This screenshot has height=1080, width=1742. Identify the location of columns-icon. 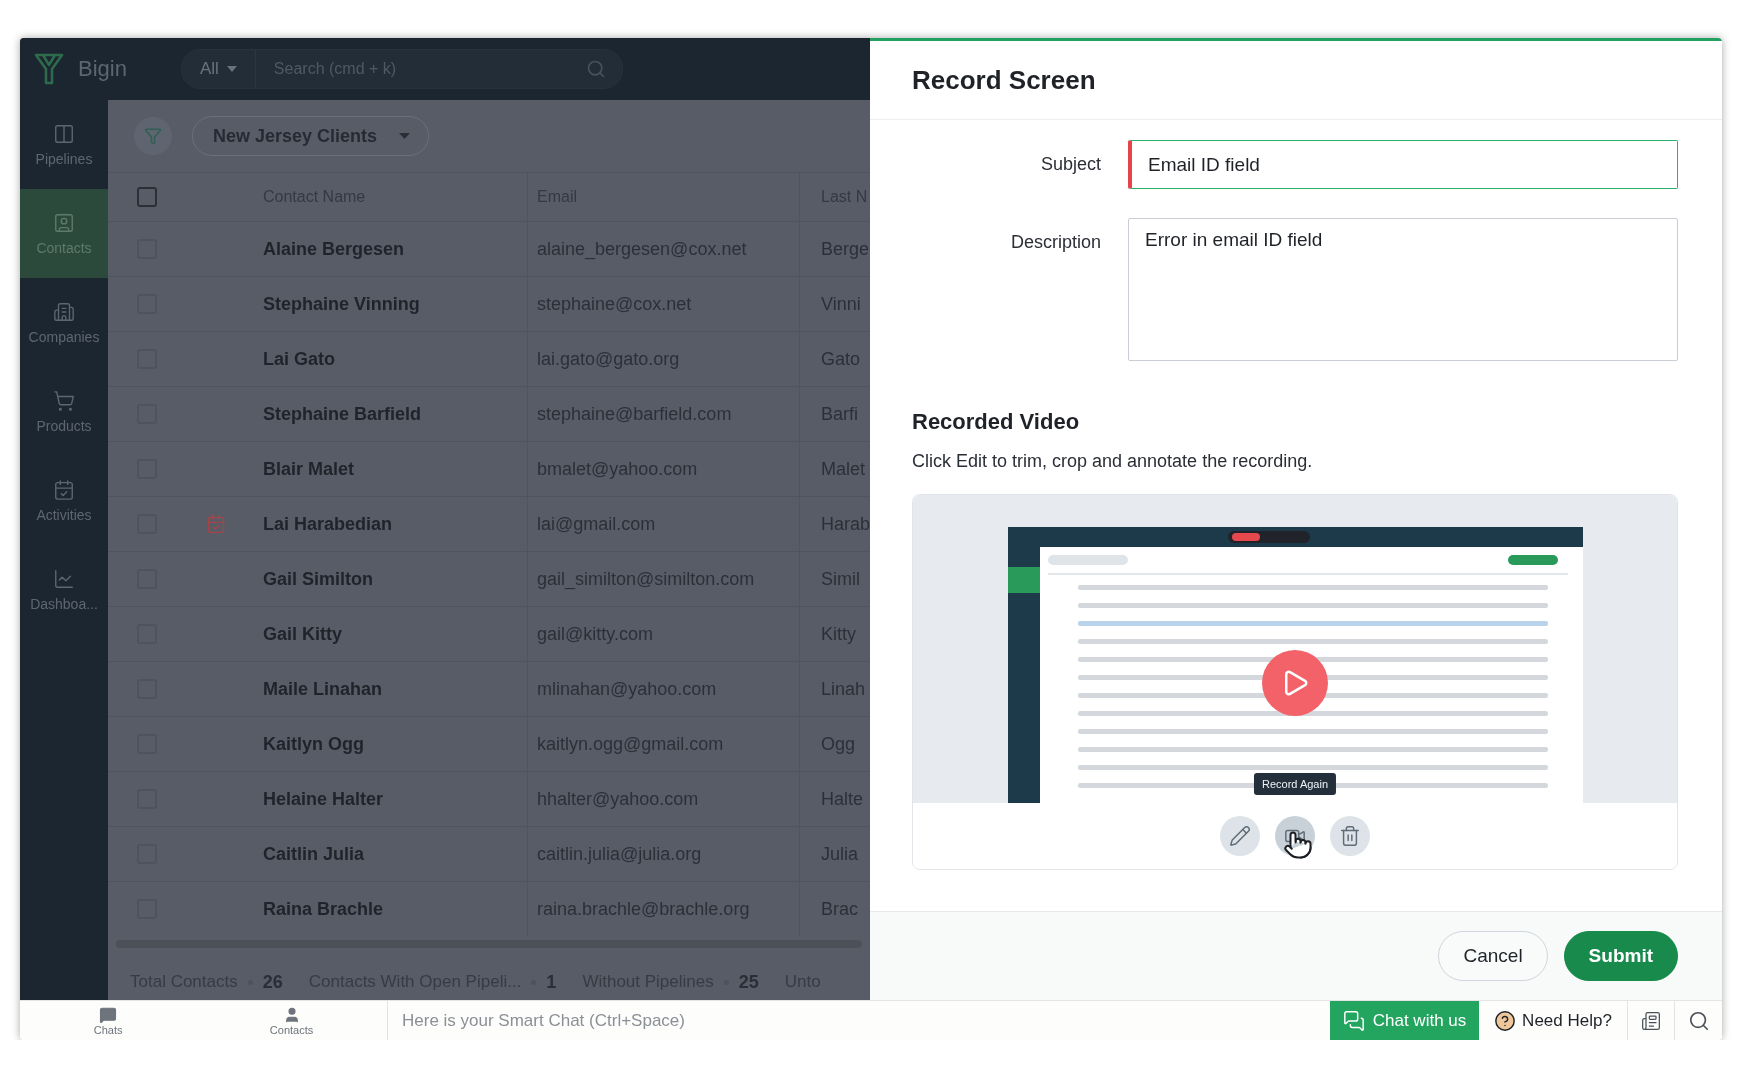
(64, 133).